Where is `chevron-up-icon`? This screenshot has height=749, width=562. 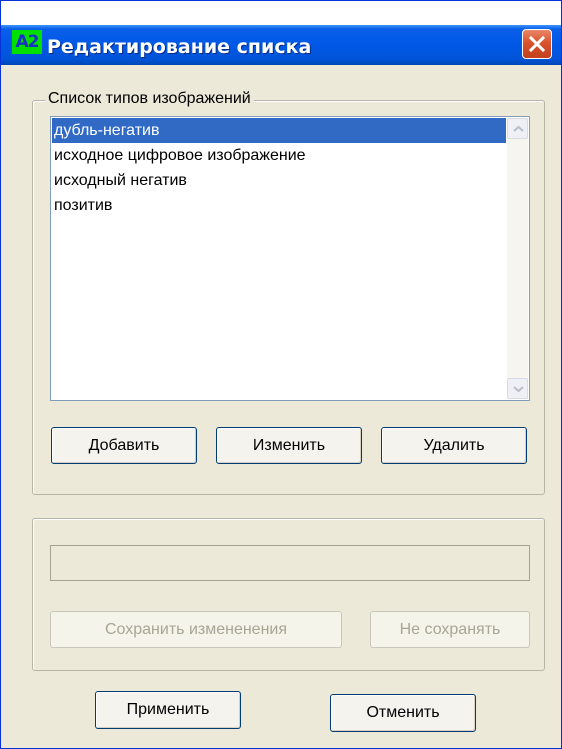
chevron-up-icon is located at coordinates (518, 128).